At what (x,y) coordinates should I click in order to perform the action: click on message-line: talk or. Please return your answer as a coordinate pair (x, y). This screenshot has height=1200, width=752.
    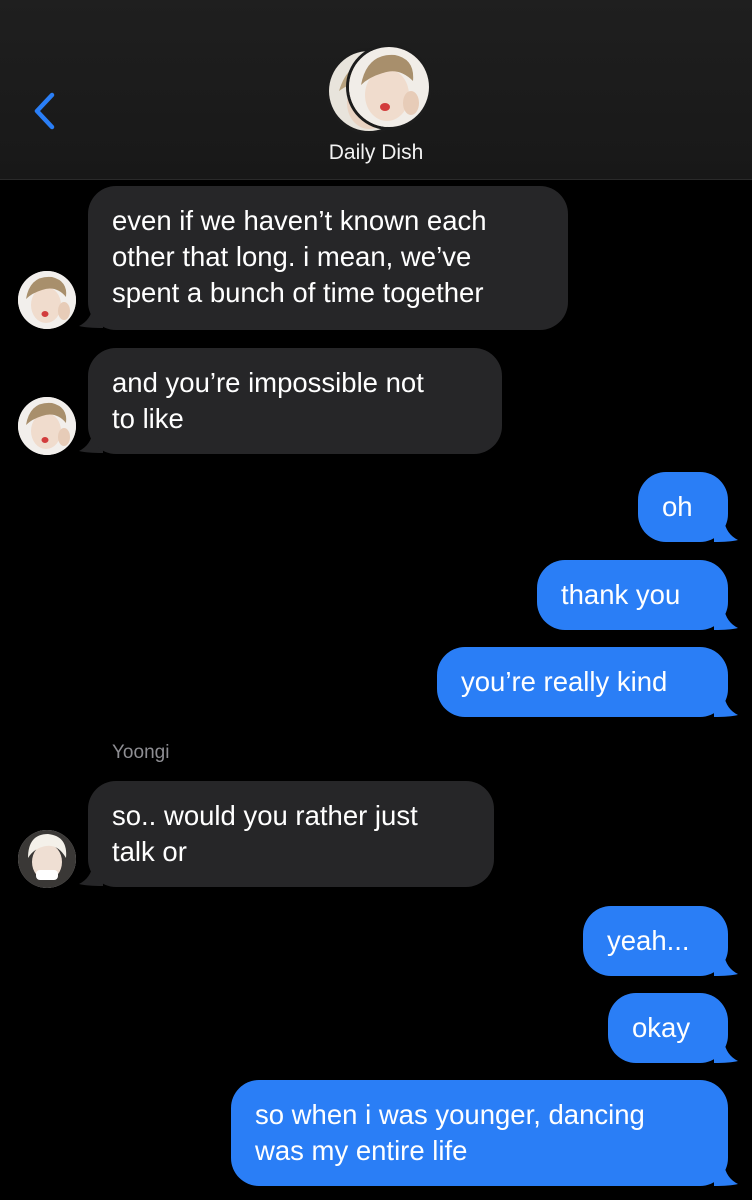
    Looking at the image, I should click on (149, 851).